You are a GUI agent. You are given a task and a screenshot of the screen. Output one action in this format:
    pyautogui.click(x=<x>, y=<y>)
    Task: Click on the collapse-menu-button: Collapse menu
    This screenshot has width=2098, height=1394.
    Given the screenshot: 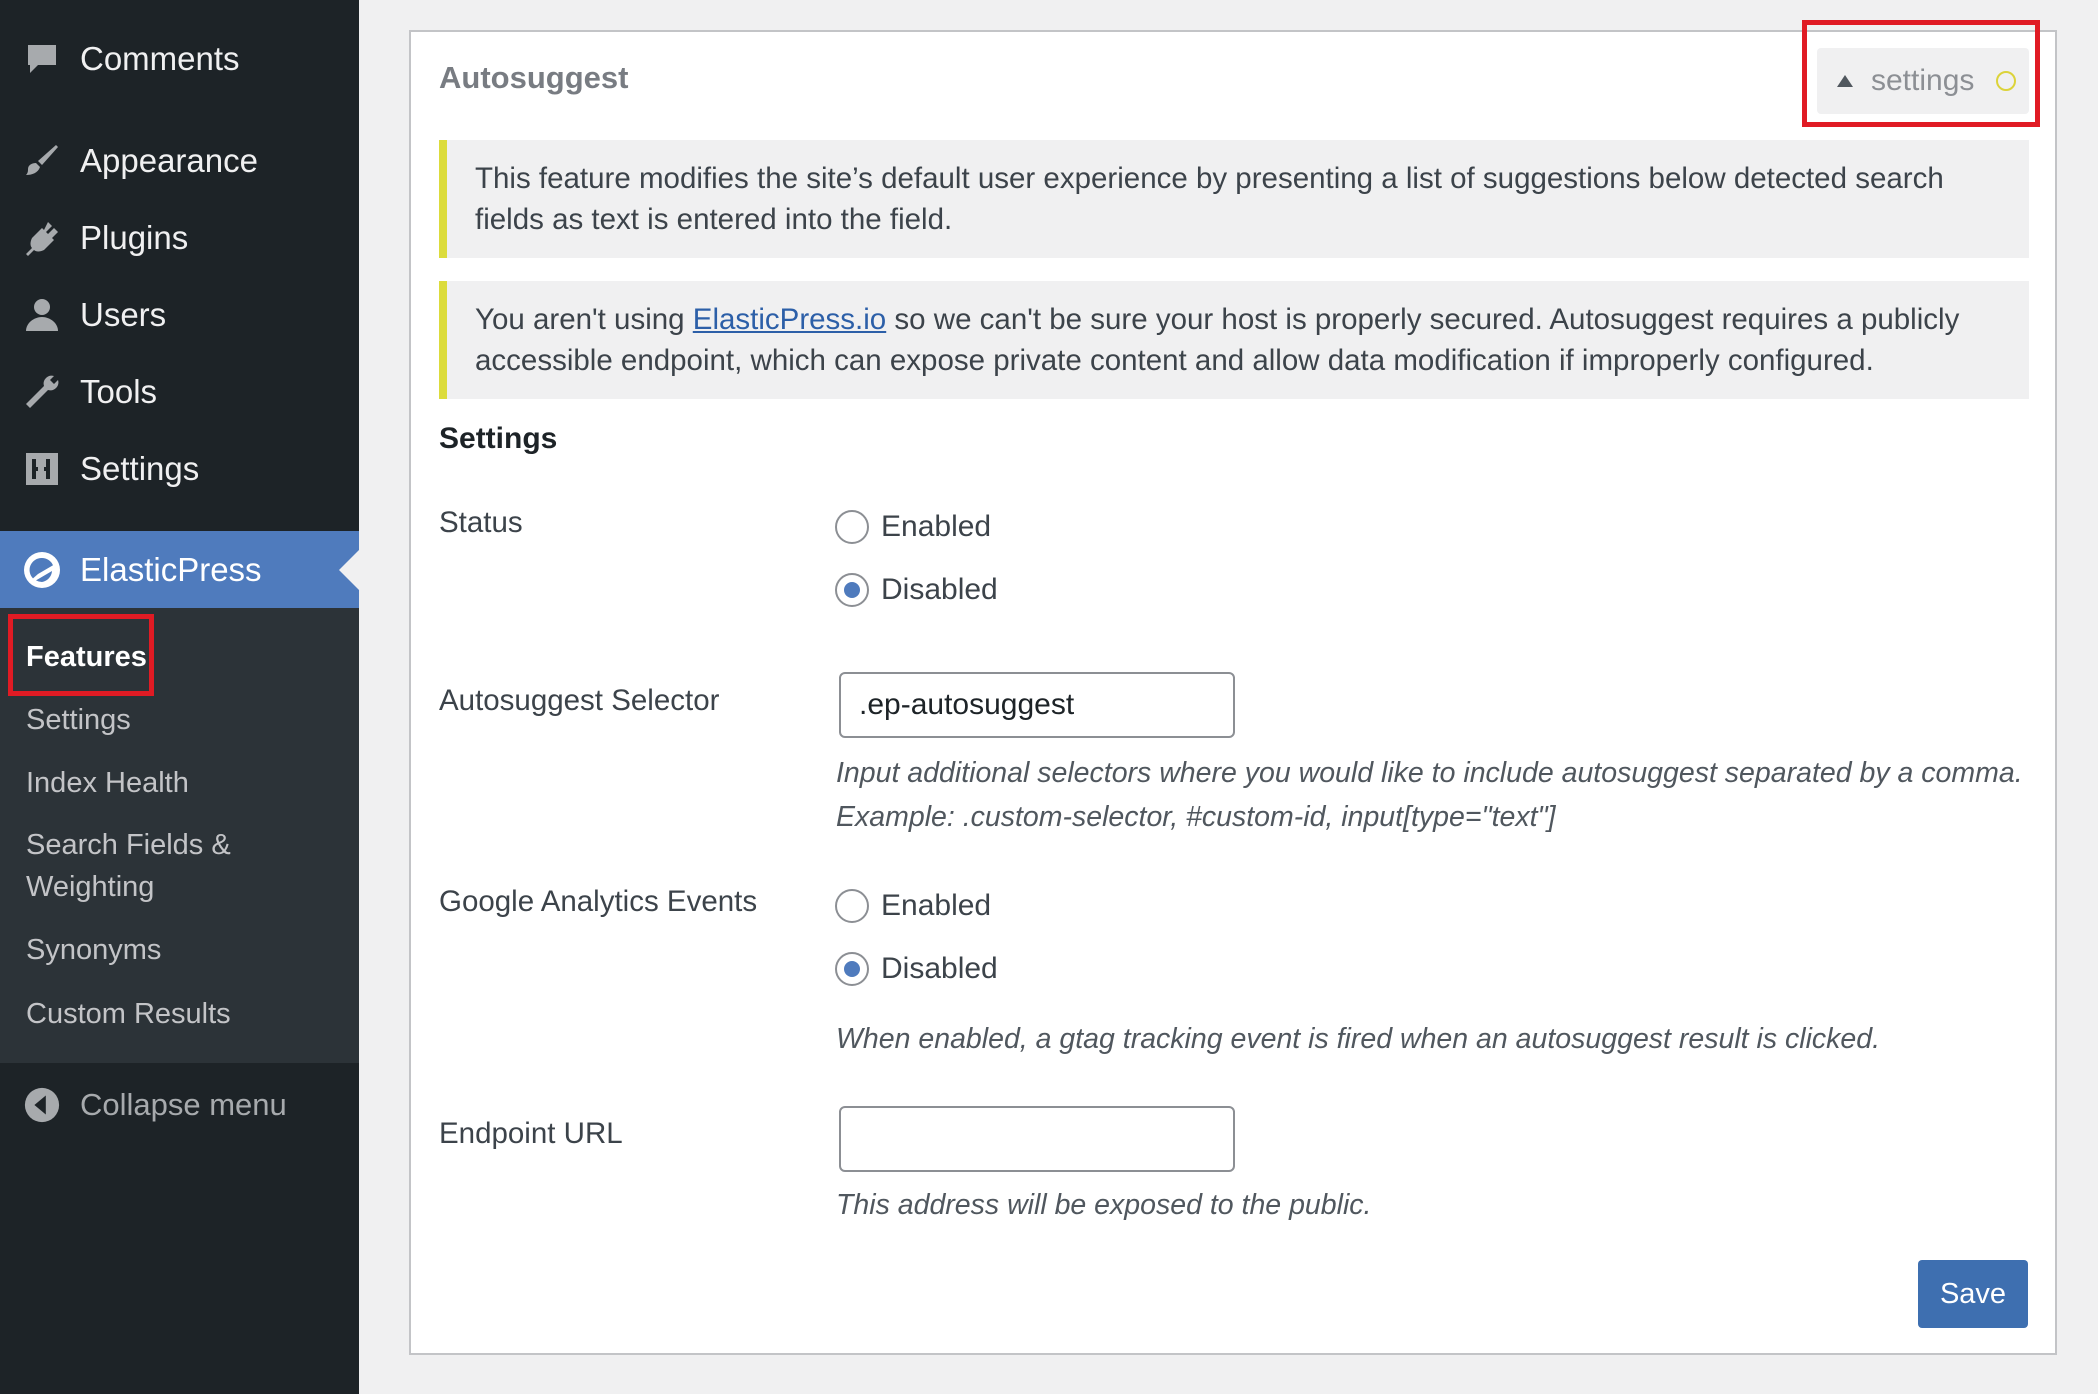 What is the action you would take?
    pyautogui.click(x=179, y=1105)
    